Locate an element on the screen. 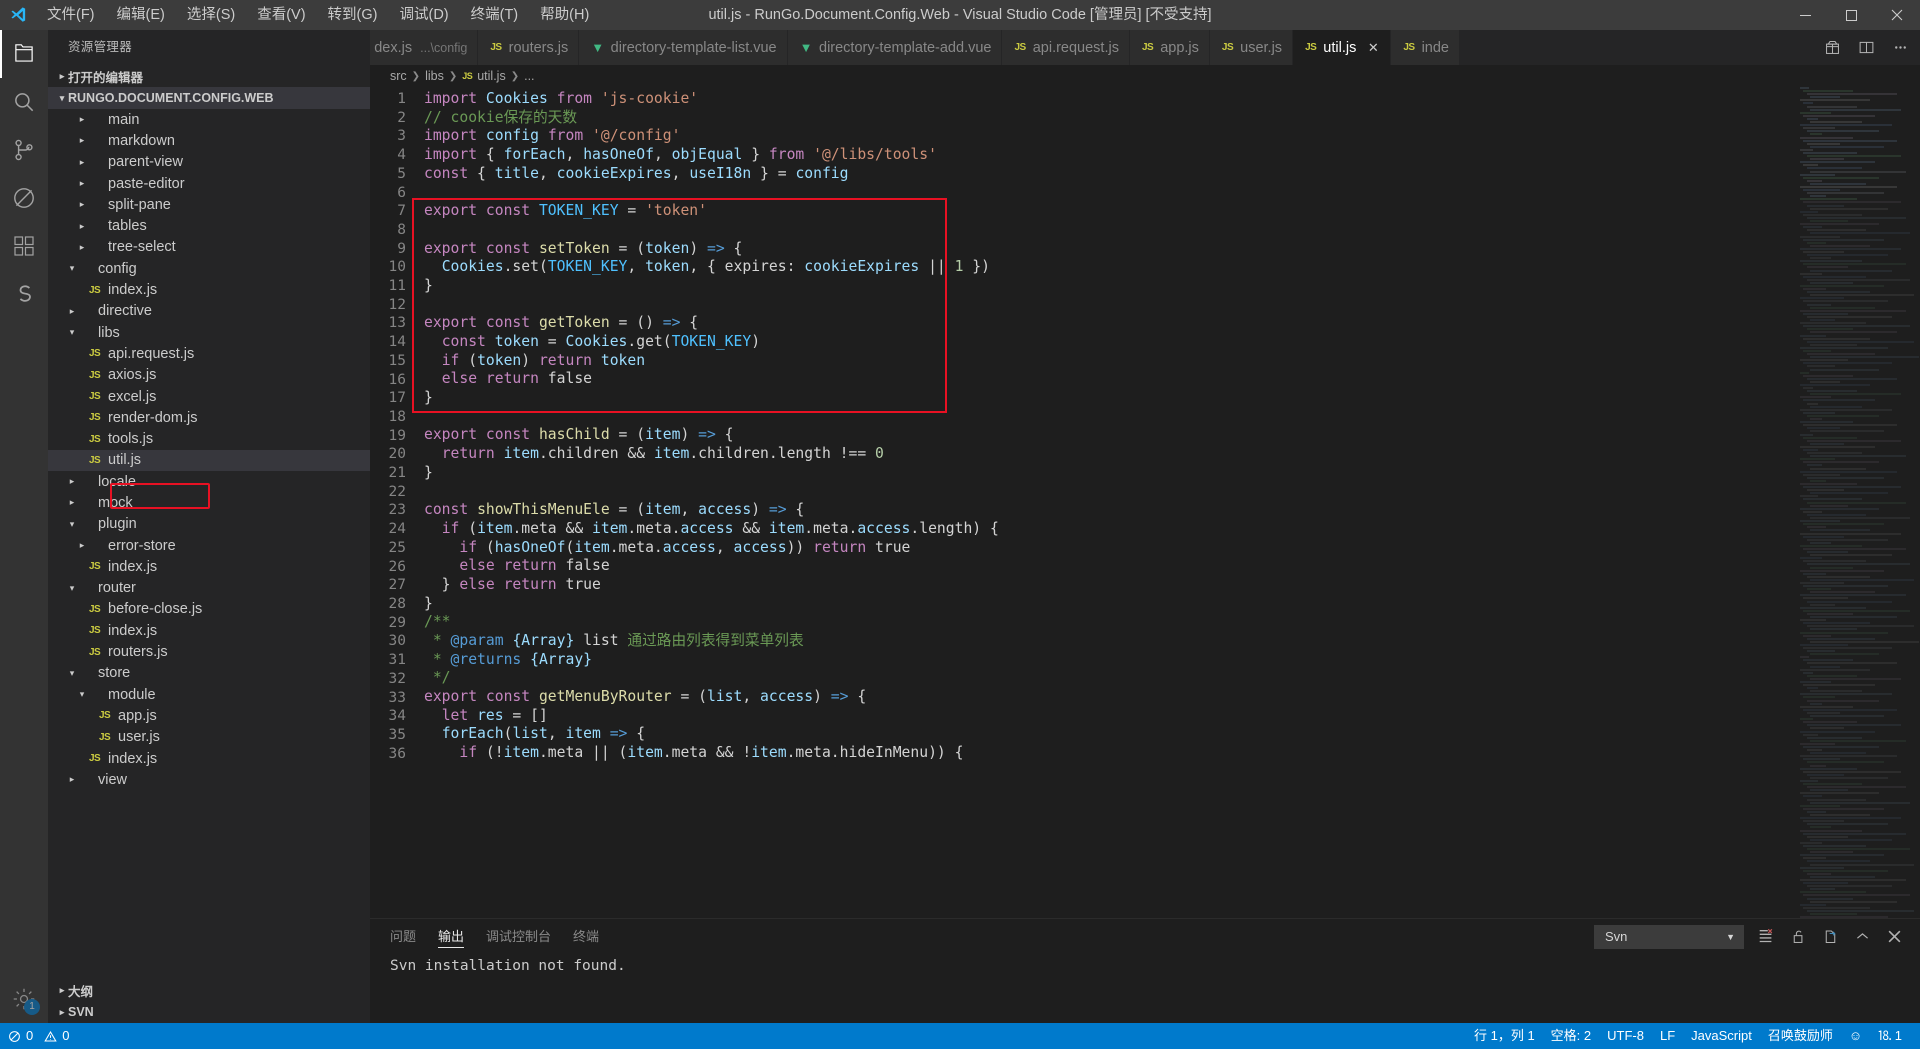 This screenshot has width=1920, height=1049. menu-go: 转到(G) is located at coordinates (353, 15).